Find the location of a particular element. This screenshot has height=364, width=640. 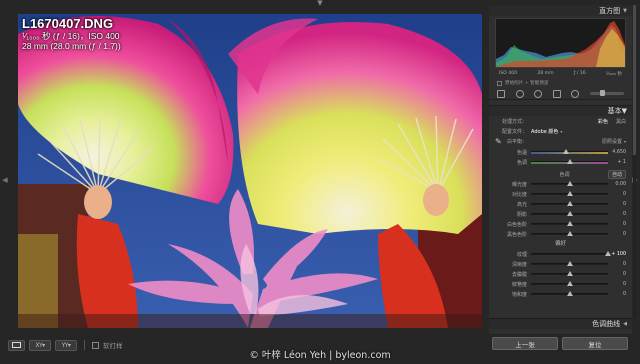

expand-triangle-icon: ◀ is located at coordinates (625, 324).